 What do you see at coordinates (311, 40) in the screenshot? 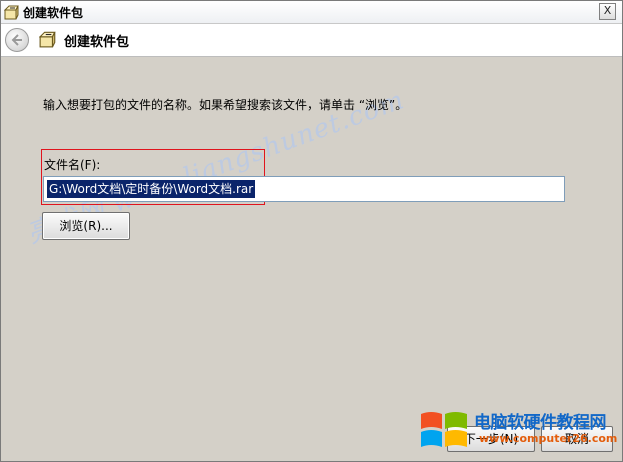
I see `wizard-header: 创建软件包` at bounding box center [311, 40].